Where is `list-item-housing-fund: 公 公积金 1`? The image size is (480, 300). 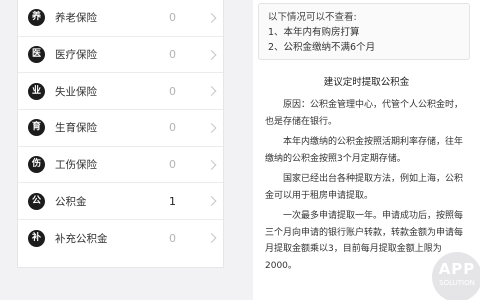
list-item-housing-fund: 公 公积金 1 is located at coordinates (120, 202).